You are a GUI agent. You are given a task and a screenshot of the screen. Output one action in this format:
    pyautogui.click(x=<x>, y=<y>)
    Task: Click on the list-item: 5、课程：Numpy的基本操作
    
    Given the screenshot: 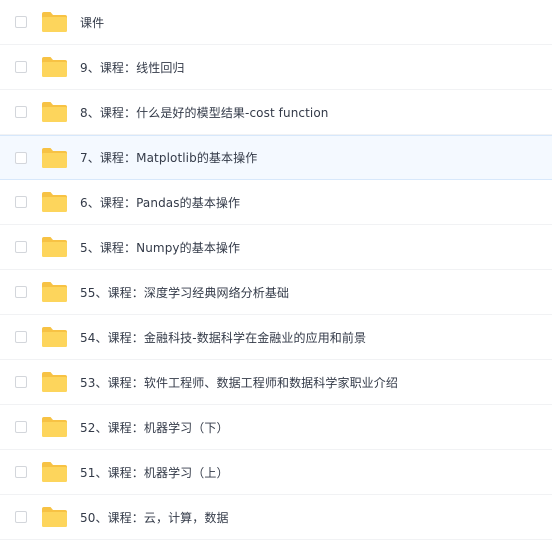 What is the action you would take?
    pyautogui.click(x=276, y=247)
    